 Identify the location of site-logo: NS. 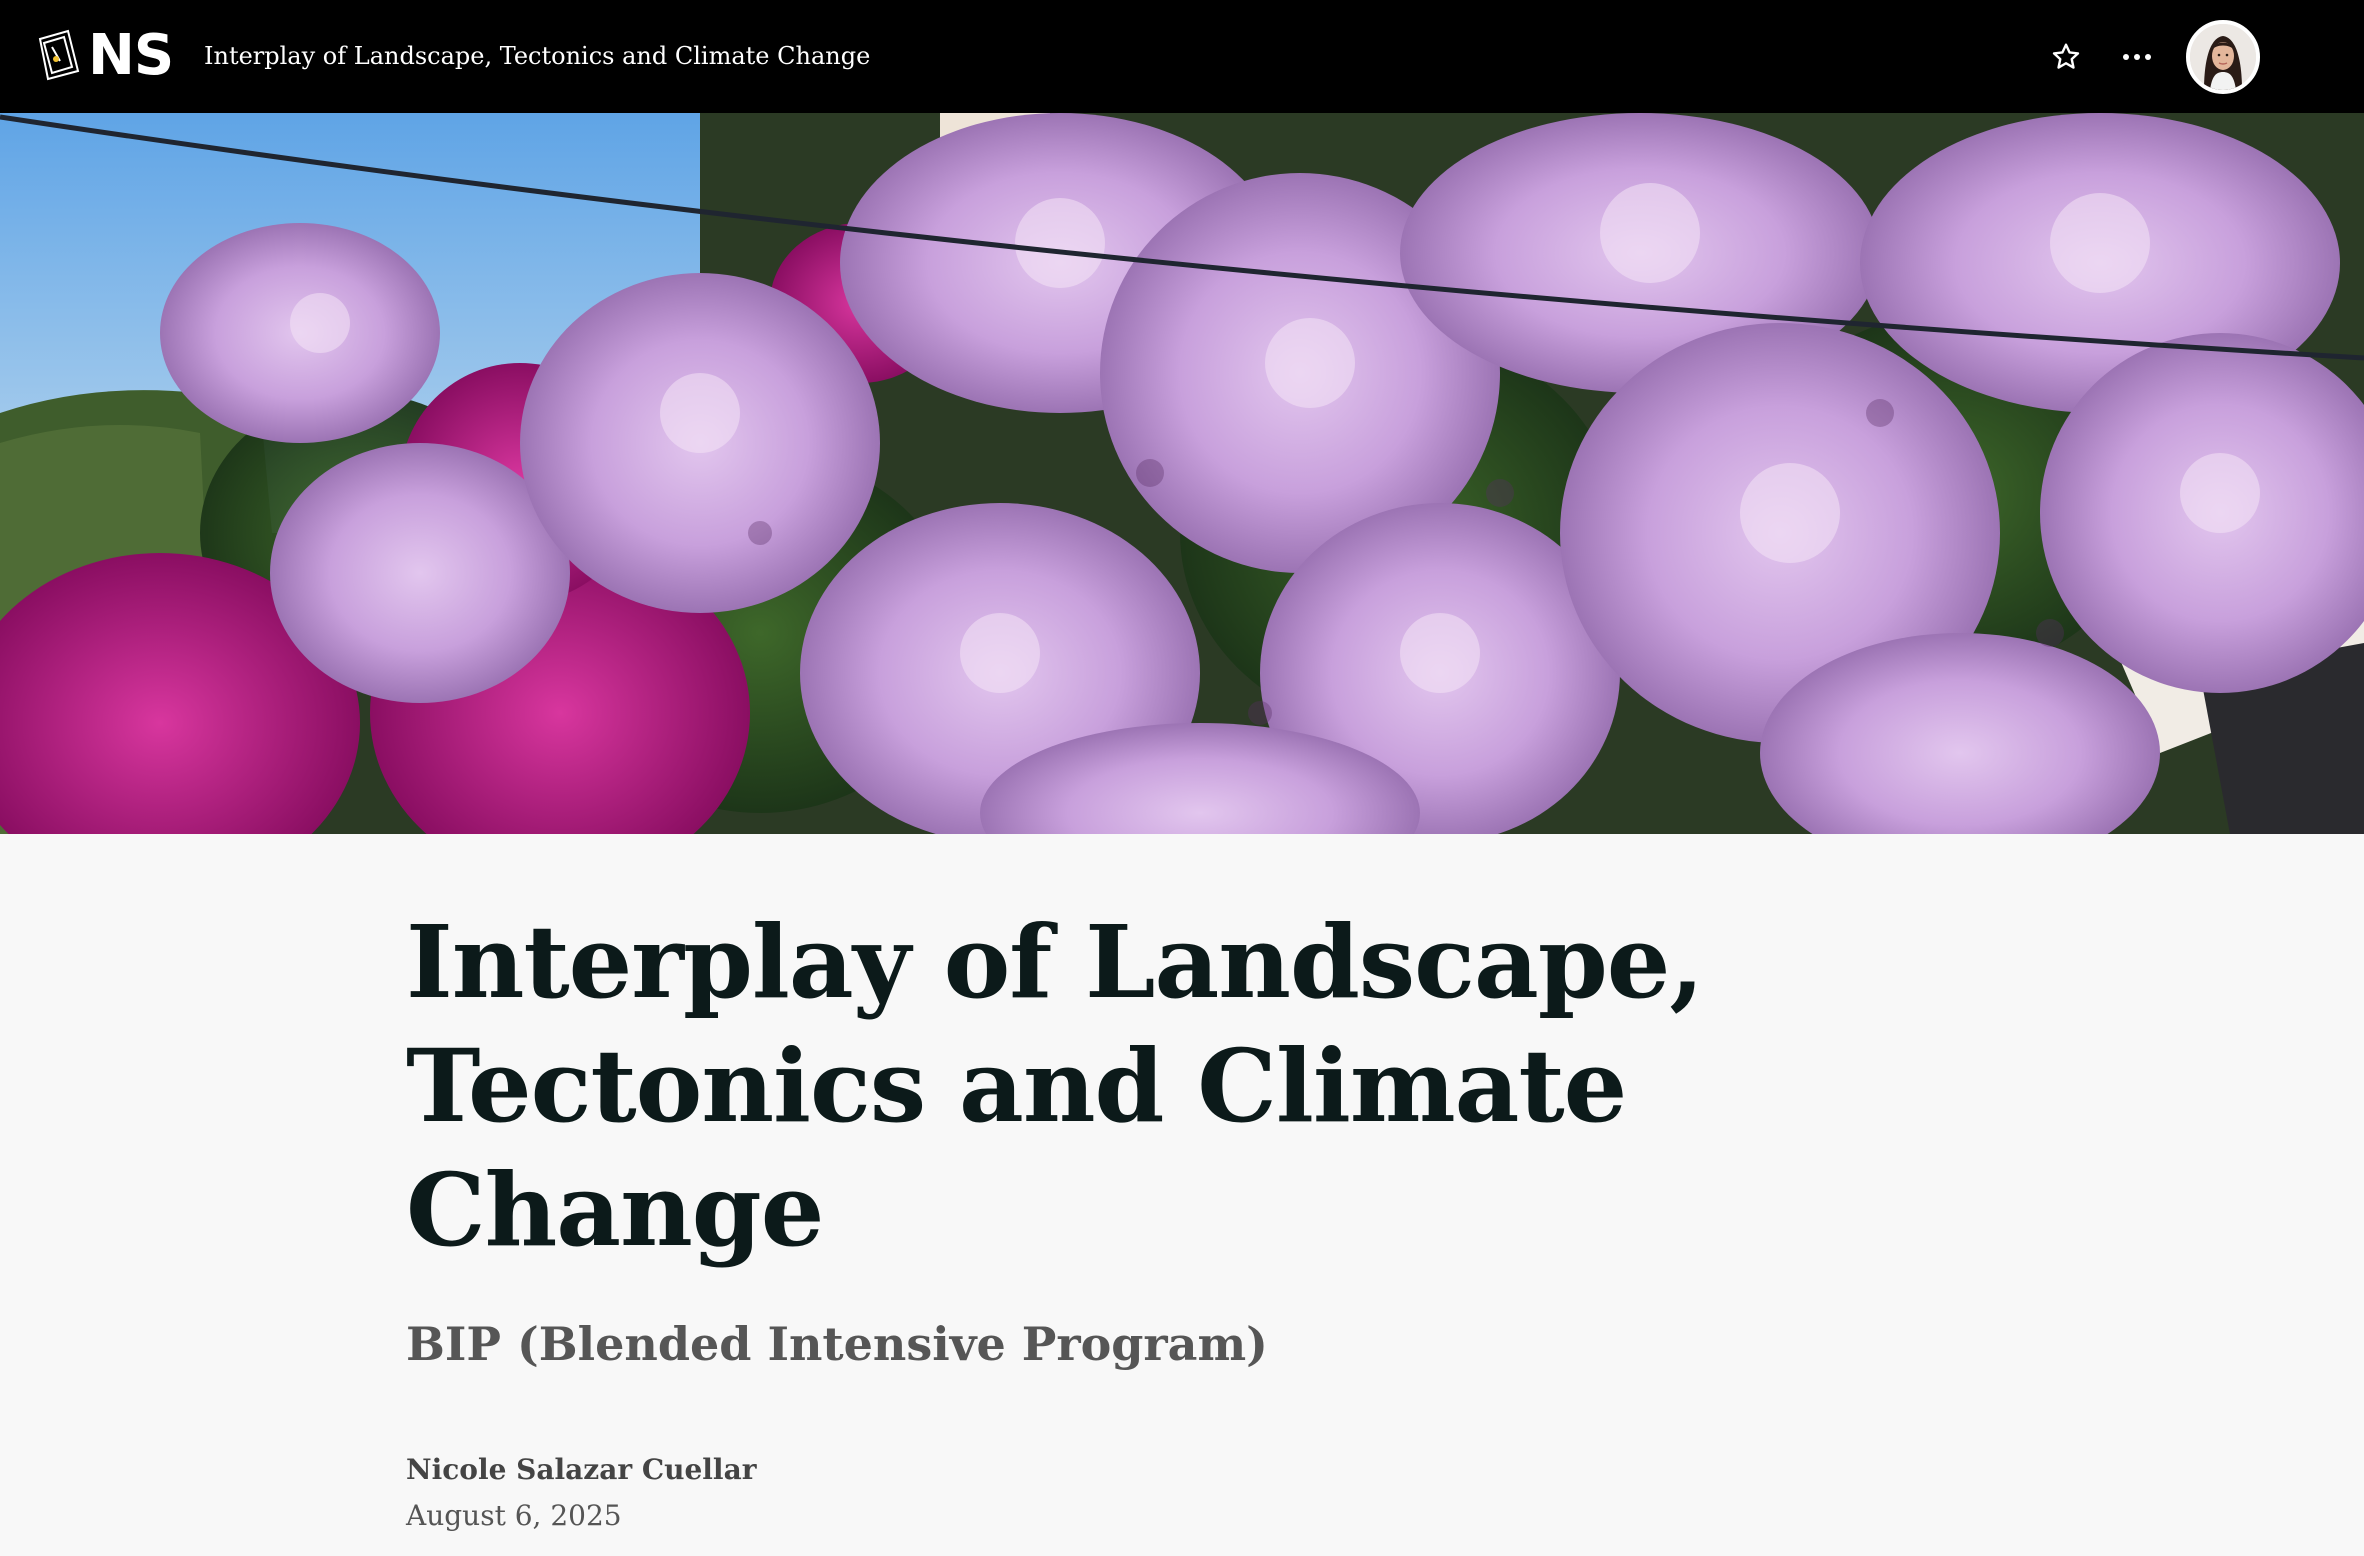
(104, 55).